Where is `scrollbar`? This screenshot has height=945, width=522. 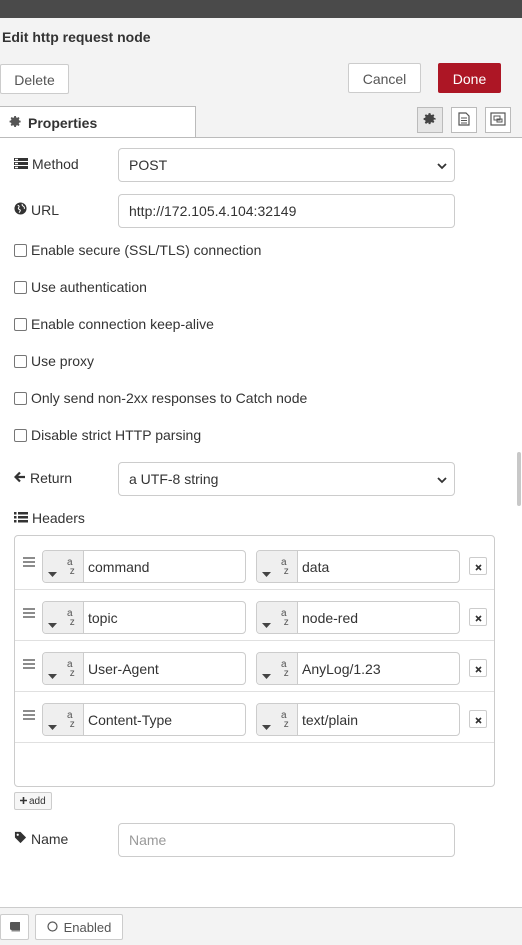 scrollbar is located at coordinates (519, 479).